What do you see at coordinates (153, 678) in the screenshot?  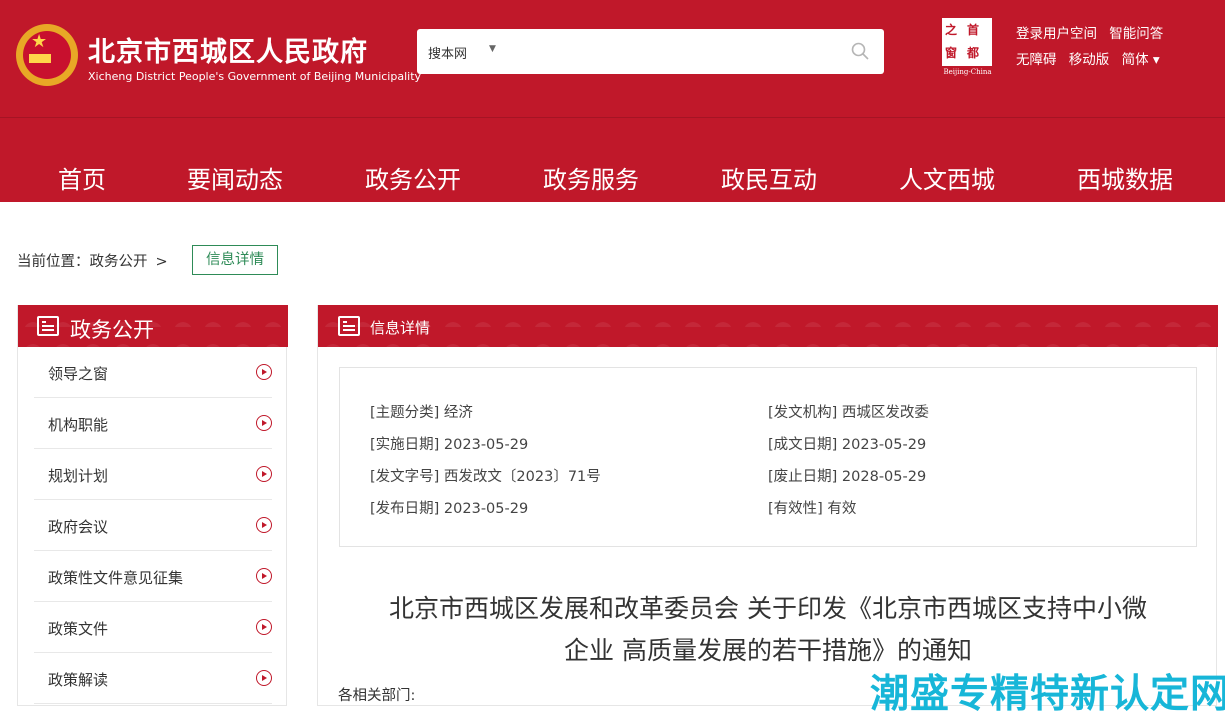 I see `sidebar-item-interpretation: 政策解读` at bounding box center [153, 678].